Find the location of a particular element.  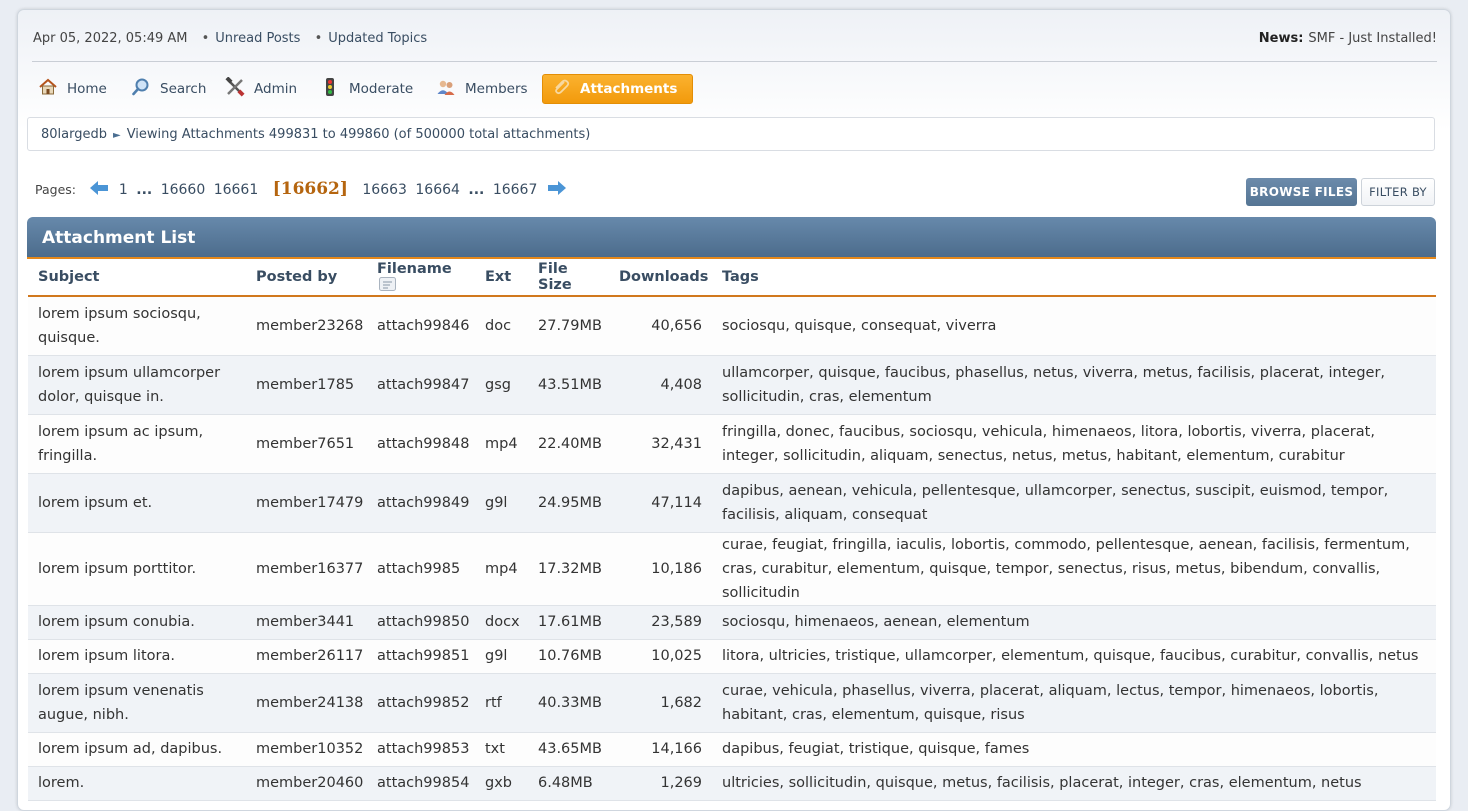

column-header-downloads: Downloads is located at coordinates (660, 278).